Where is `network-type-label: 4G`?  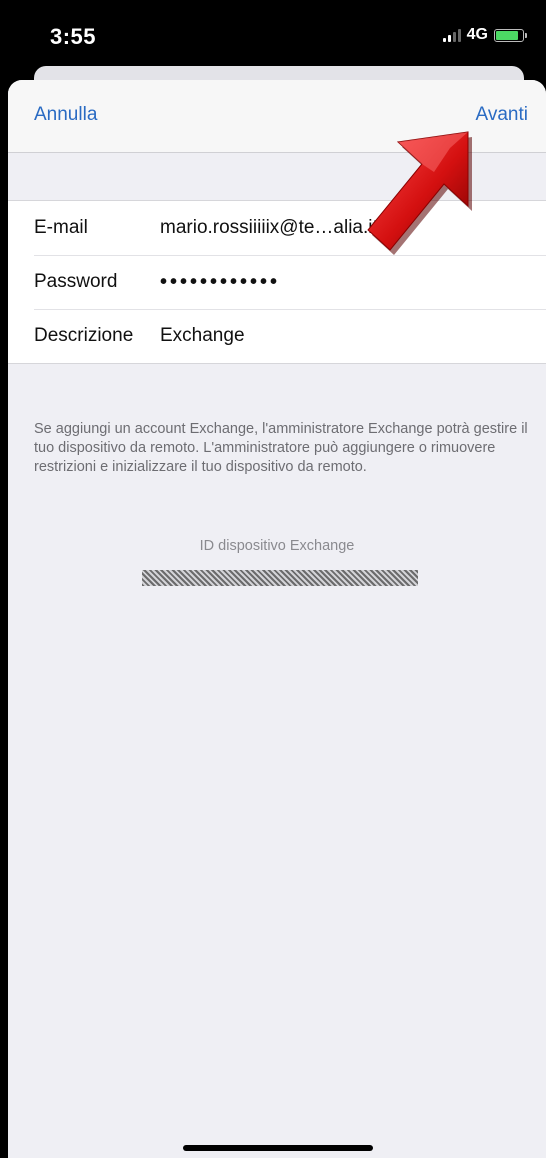
network-type-label: 4G is located at coordinates (477, 34).